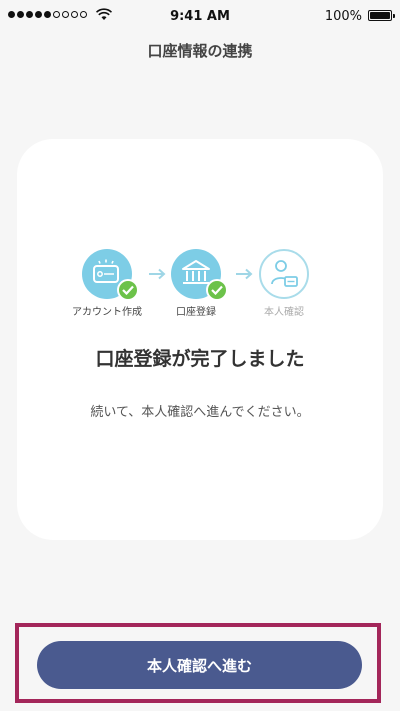  I want to click on battery-icon, so click(381, 15).